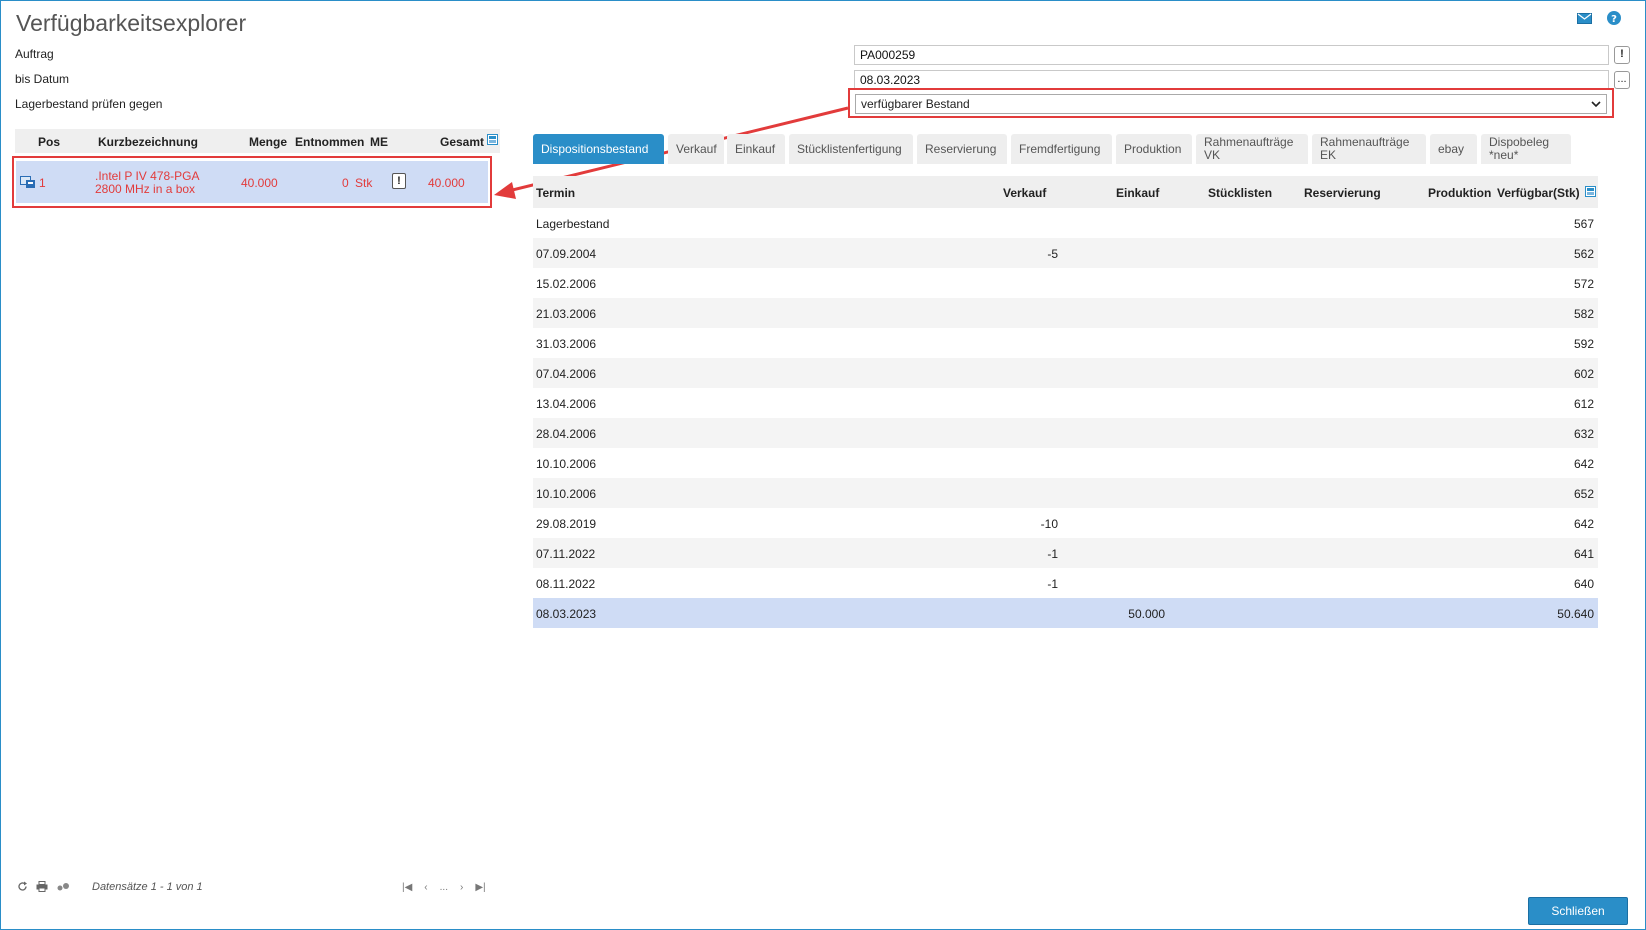 The width and height of the screenshot is (1646, 930). I want to click on tab-produktion: Produktion, so click(1154, 149).